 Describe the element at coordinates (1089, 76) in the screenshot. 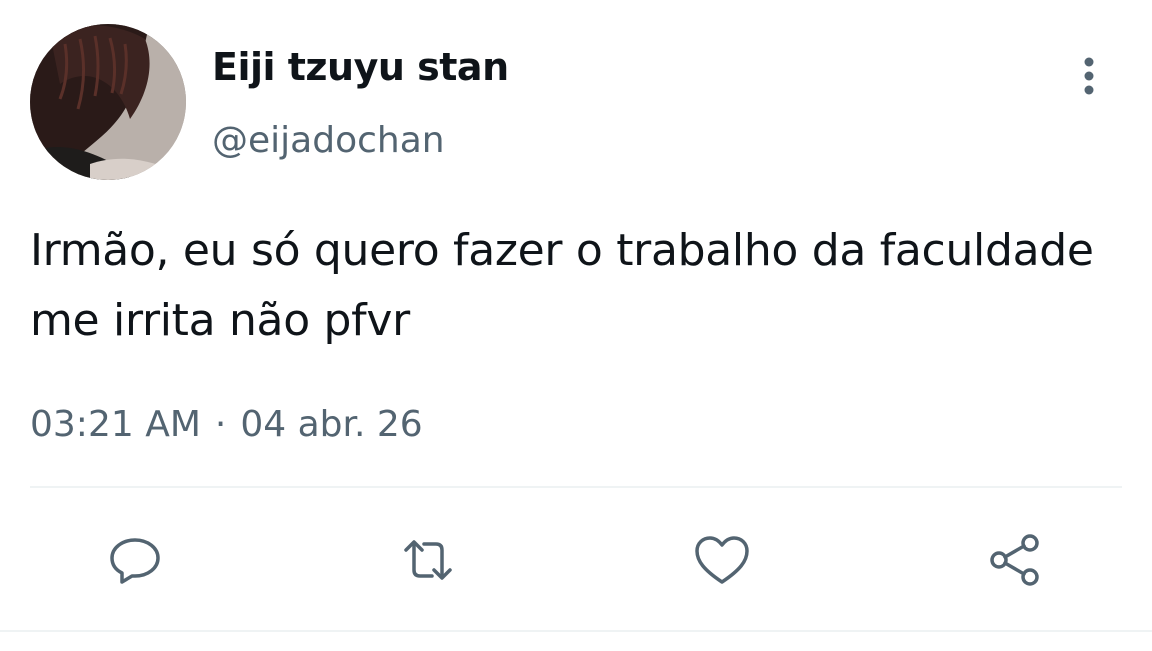

I see `more-options-icon` at that location.